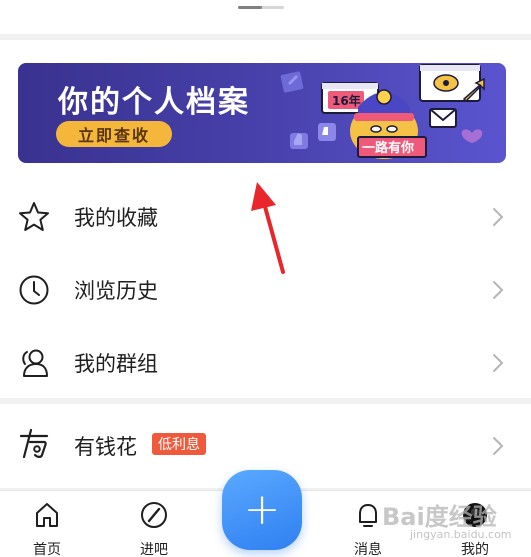 Image resolution: width=531 pixels, height=557 pixels. Describe the element at coordinates (114, 134) in the screenshot. I see `banner-claim-button: 立即查收` at that location.